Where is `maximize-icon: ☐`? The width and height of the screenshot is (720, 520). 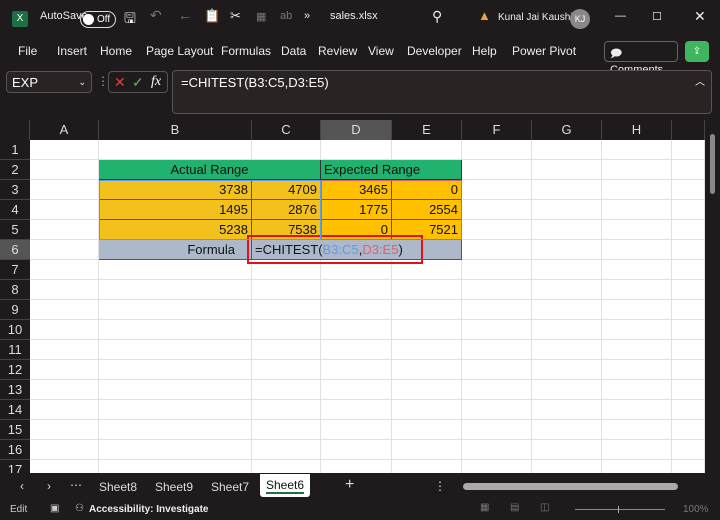 maximize-icon: ☐ is located at coordinates (657, 16).